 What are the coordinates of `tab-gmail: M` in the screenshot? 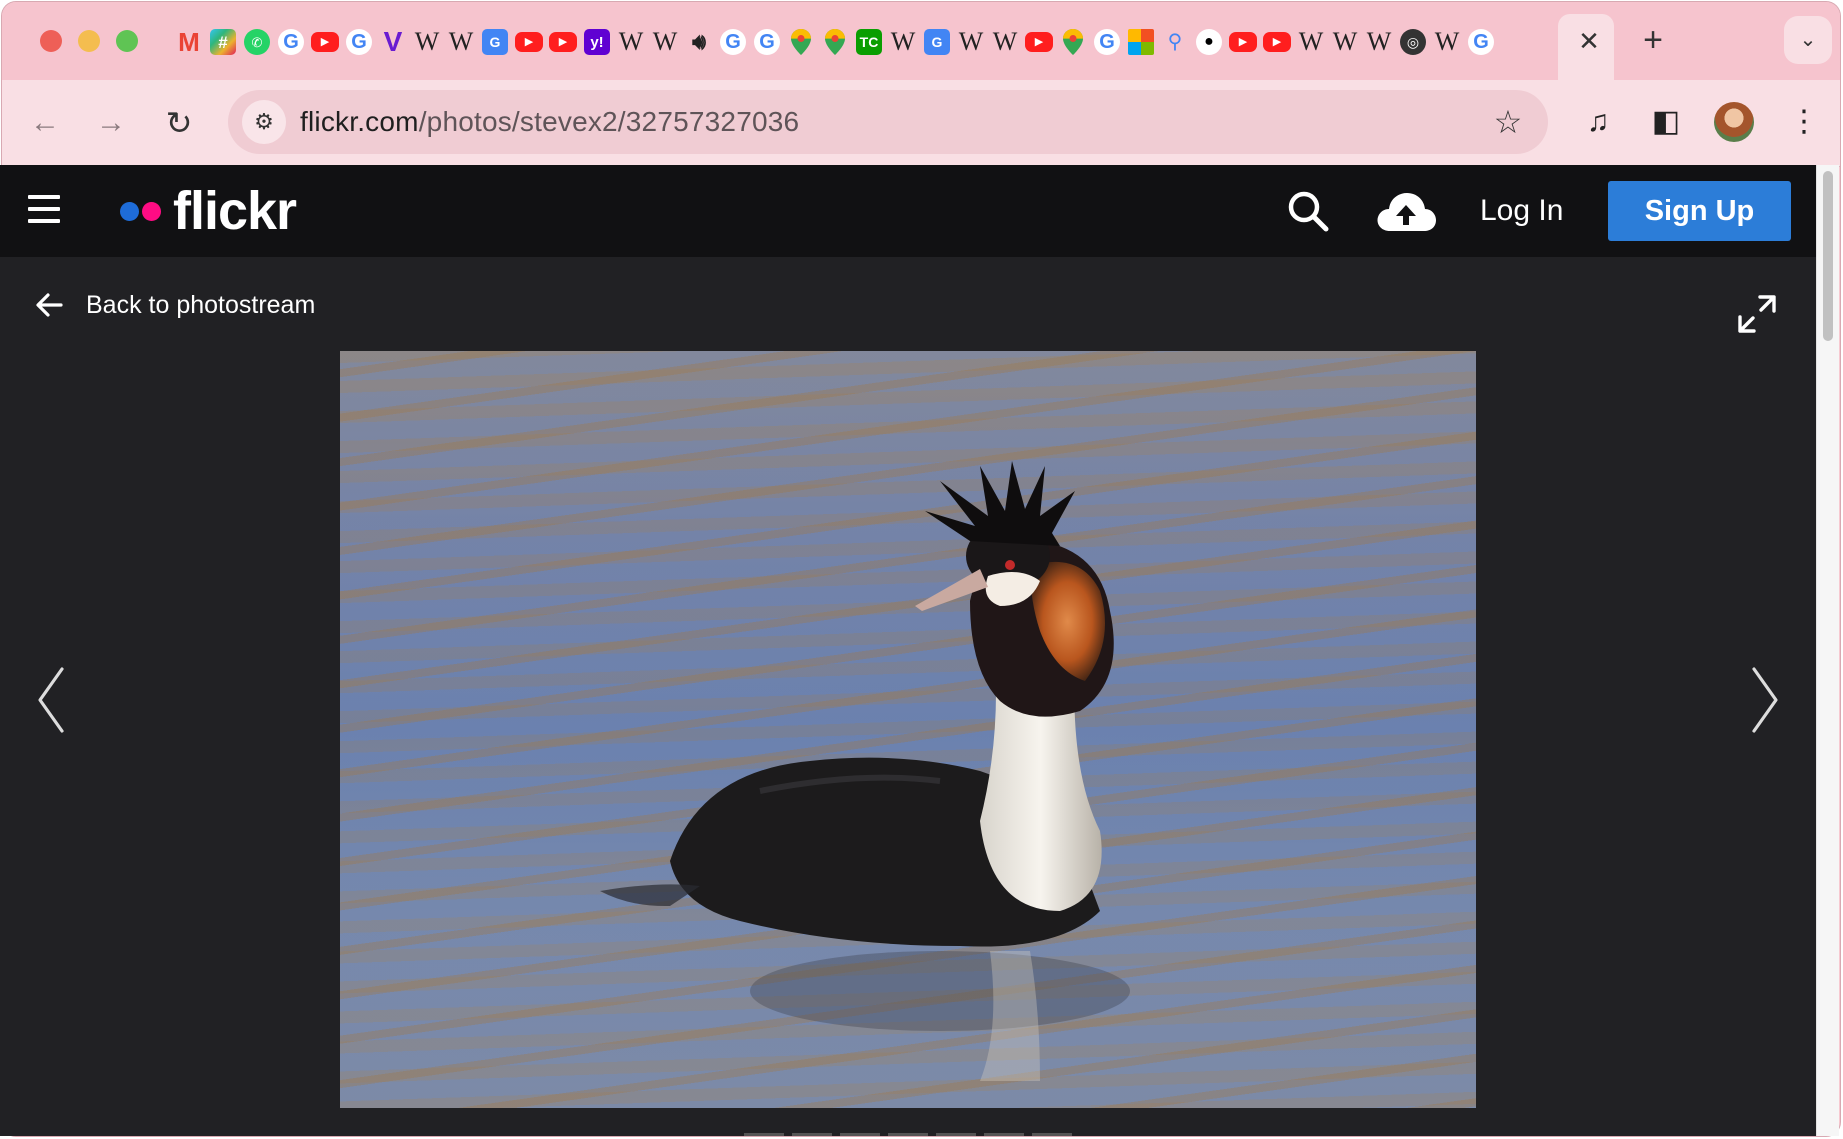 It's located at (189, 42).